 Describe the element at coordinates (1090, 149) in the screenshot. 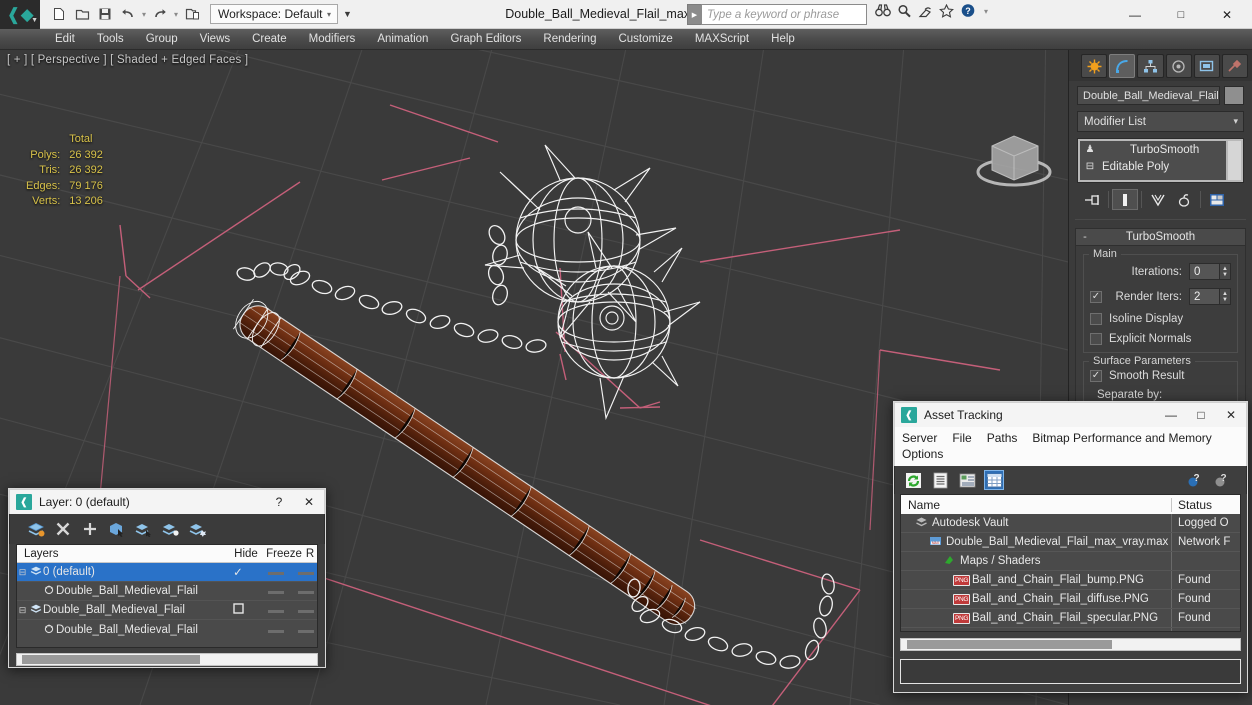

I see `lightbulb-icon: ♟` at that location.